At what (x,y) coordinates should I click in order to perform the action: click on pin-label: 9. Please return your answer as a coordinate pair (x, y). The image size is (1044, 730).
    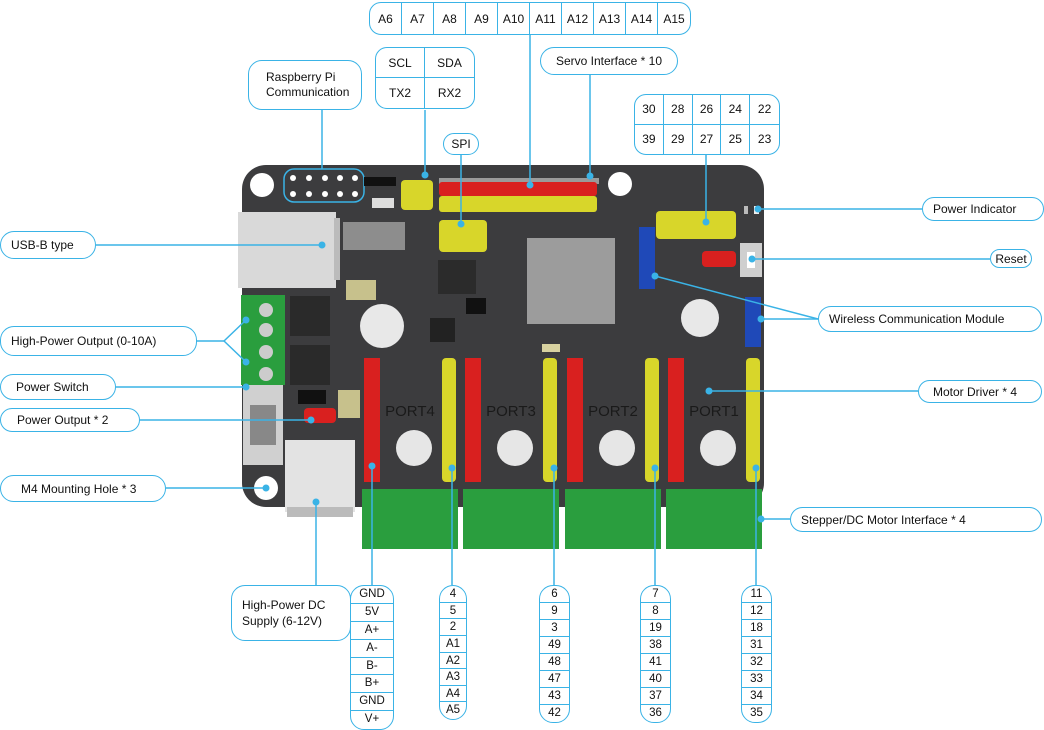
    Looking at the image, I should click on (554, 611).